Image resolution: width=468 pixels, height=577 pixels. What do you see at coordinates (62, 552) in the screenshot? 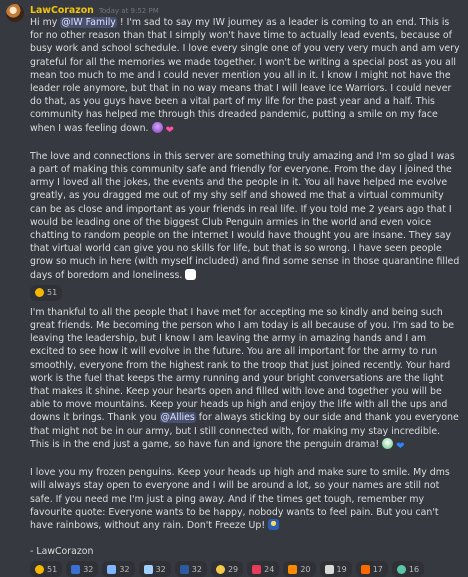
I see `signature: - LawCorazon` at bounding box center [62, 552].